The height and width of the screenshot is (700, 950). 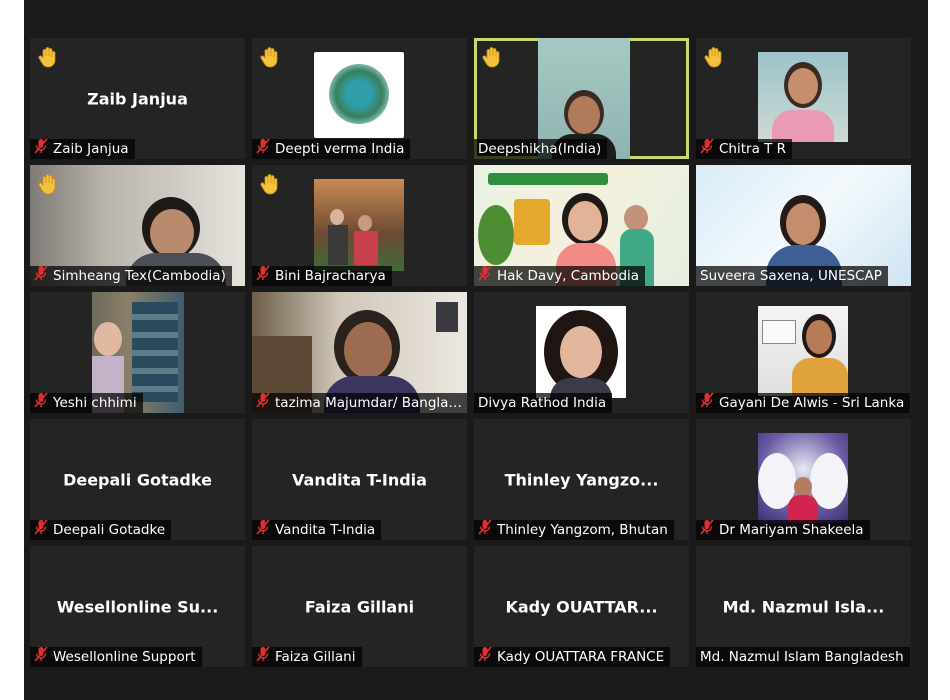 I want to click on participant-tile: Simheang Tex(Cambodia), so click(x=137, y=225).